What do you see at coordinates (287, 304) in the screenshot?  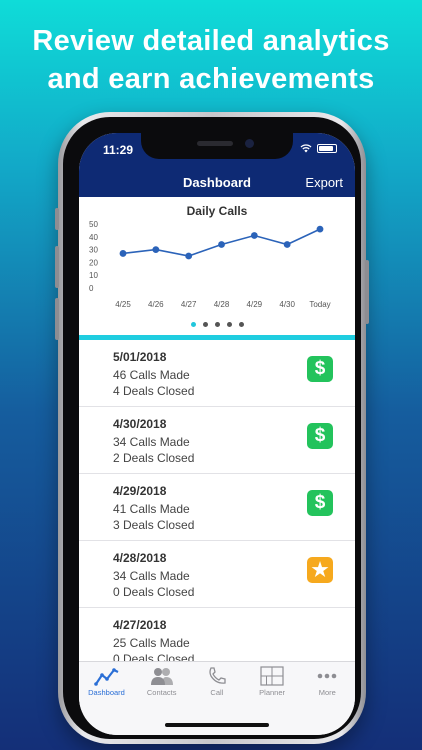 I see `x-tick-label: 4/30` at bounding box center [287, 304].